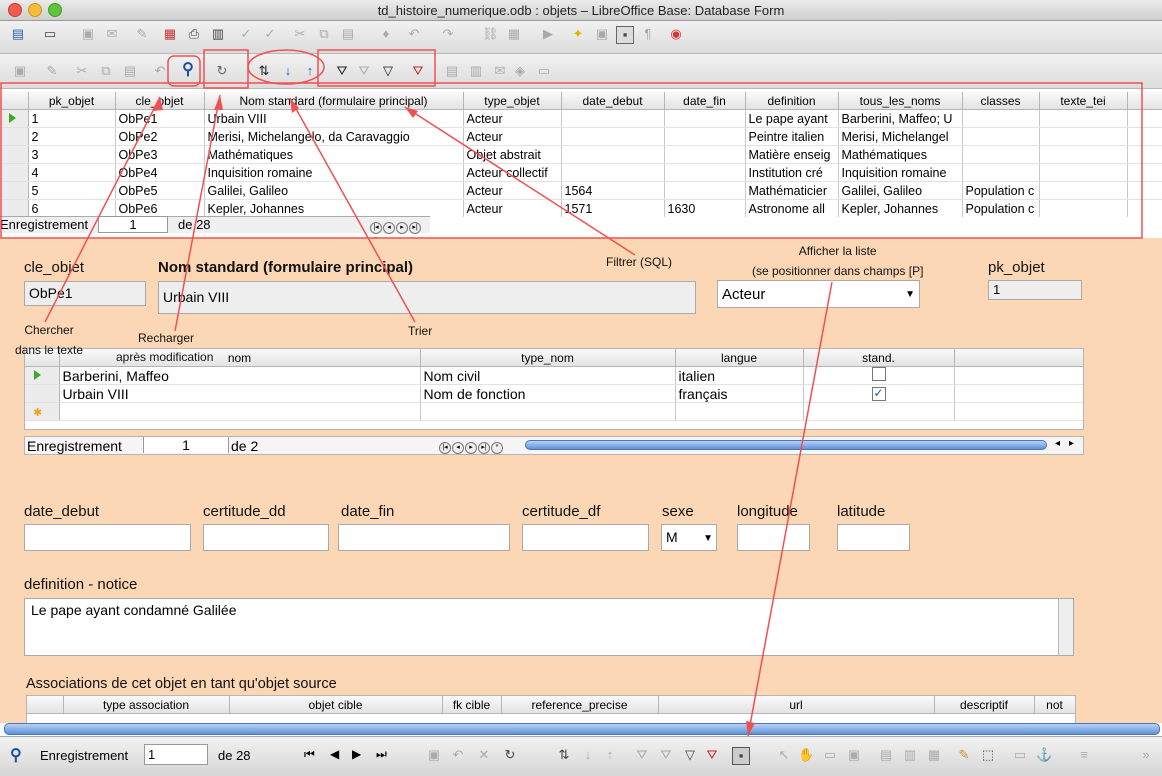 The height and width of the screenshot is (776, 1162). Describe the element at coordinates (184, 71) in the screenshot. I see `search-highlight-box` at that location.